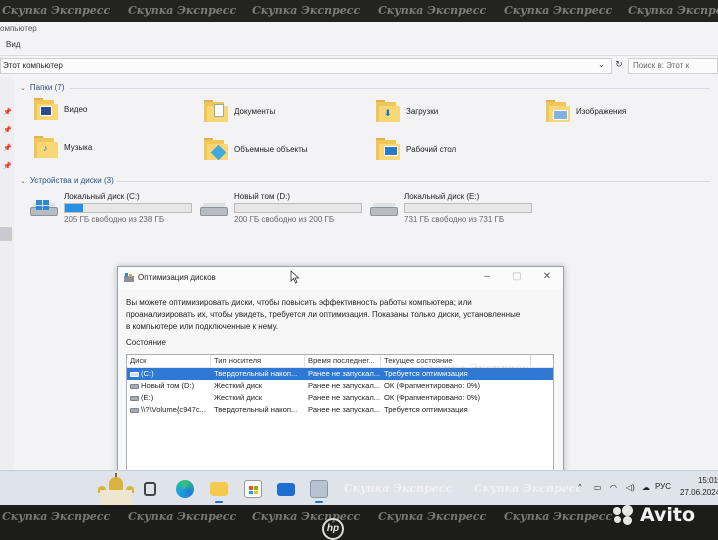 The width and height of the screenshot is (718, 540). Describe the element at coordinates (219, 502) in the screenshot. I see `active-indicator` at that location.